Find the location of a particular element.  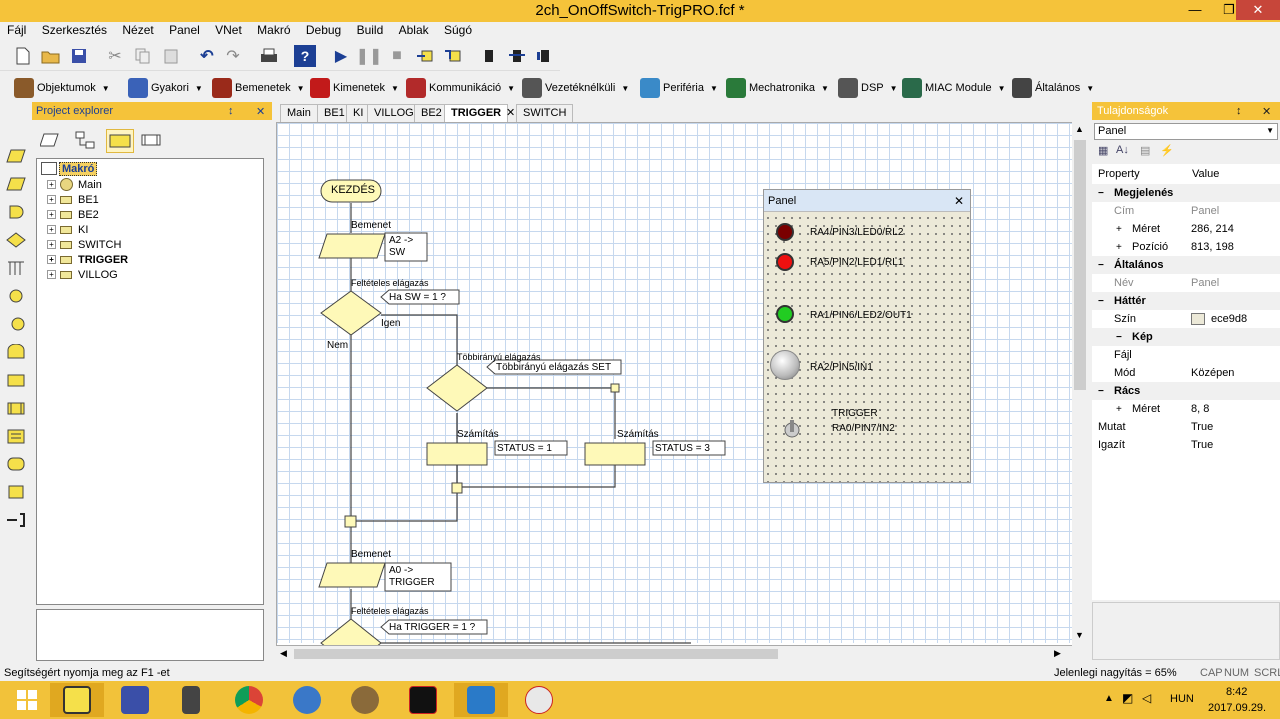

undo-icon: ↶ is located at coordinates (207, 56).